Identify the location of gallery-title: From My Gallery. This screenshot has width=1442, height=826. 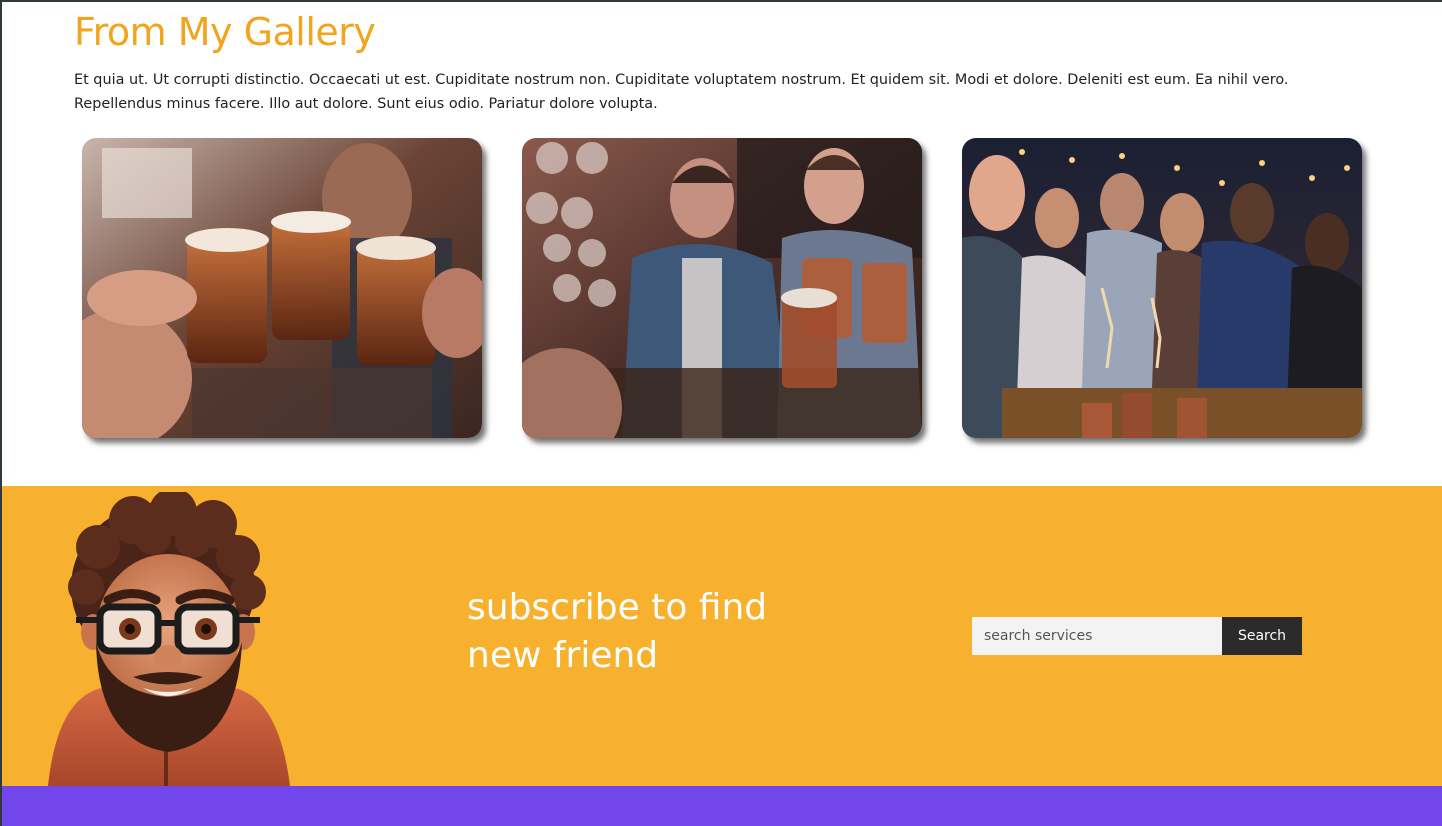
(225, 32).